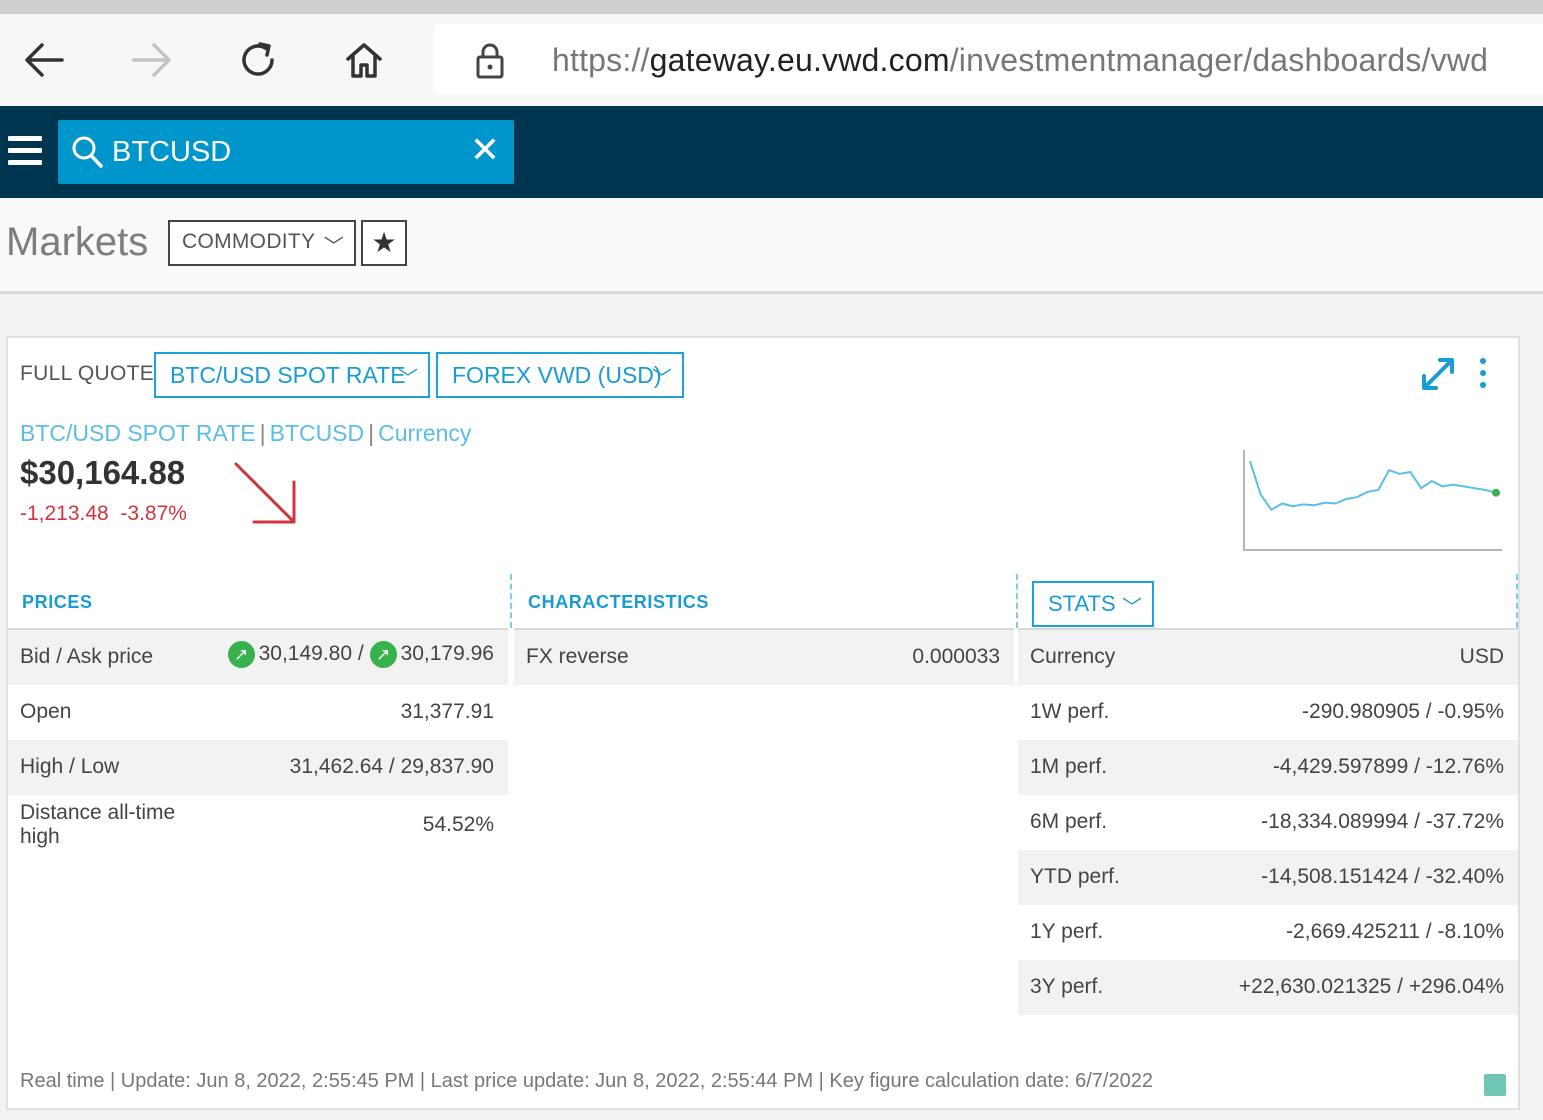  I want to click on table-row: Currency USD, so click(1268, 657).